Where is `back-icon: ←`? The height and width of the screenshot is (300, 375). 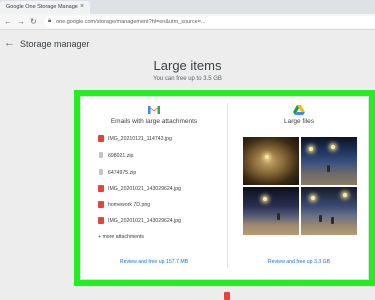
back-icon: ← is located at coordinates (8, 22).